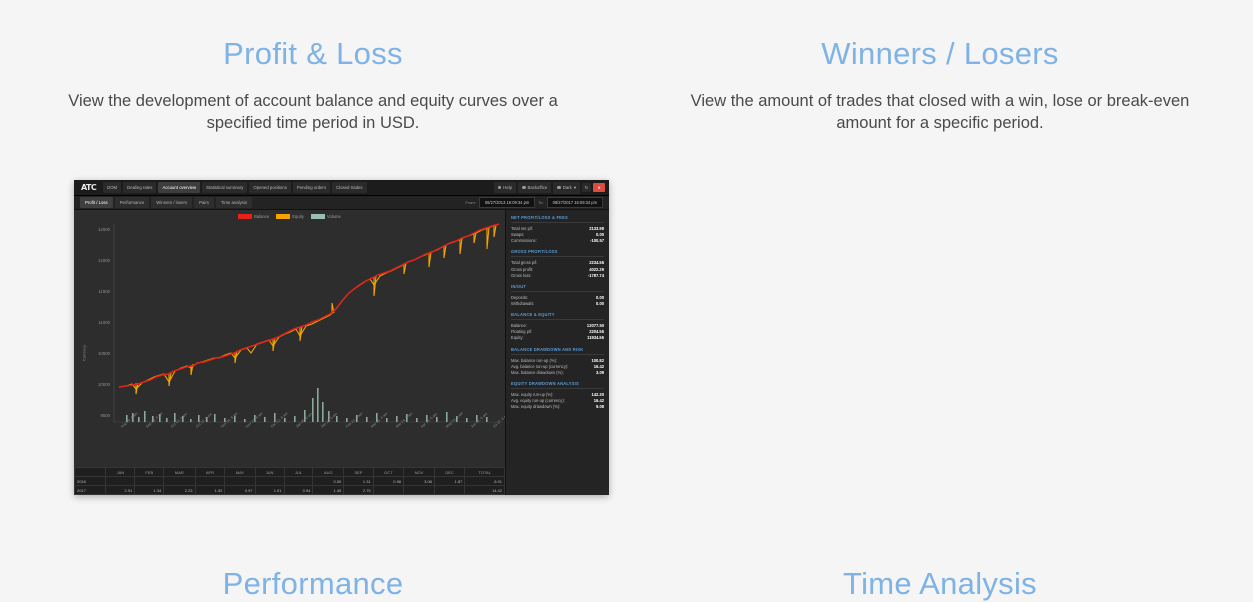  Describe the element at coordinates (104, 384) in the screenshot. I see `svg-text: 10000` at that location.